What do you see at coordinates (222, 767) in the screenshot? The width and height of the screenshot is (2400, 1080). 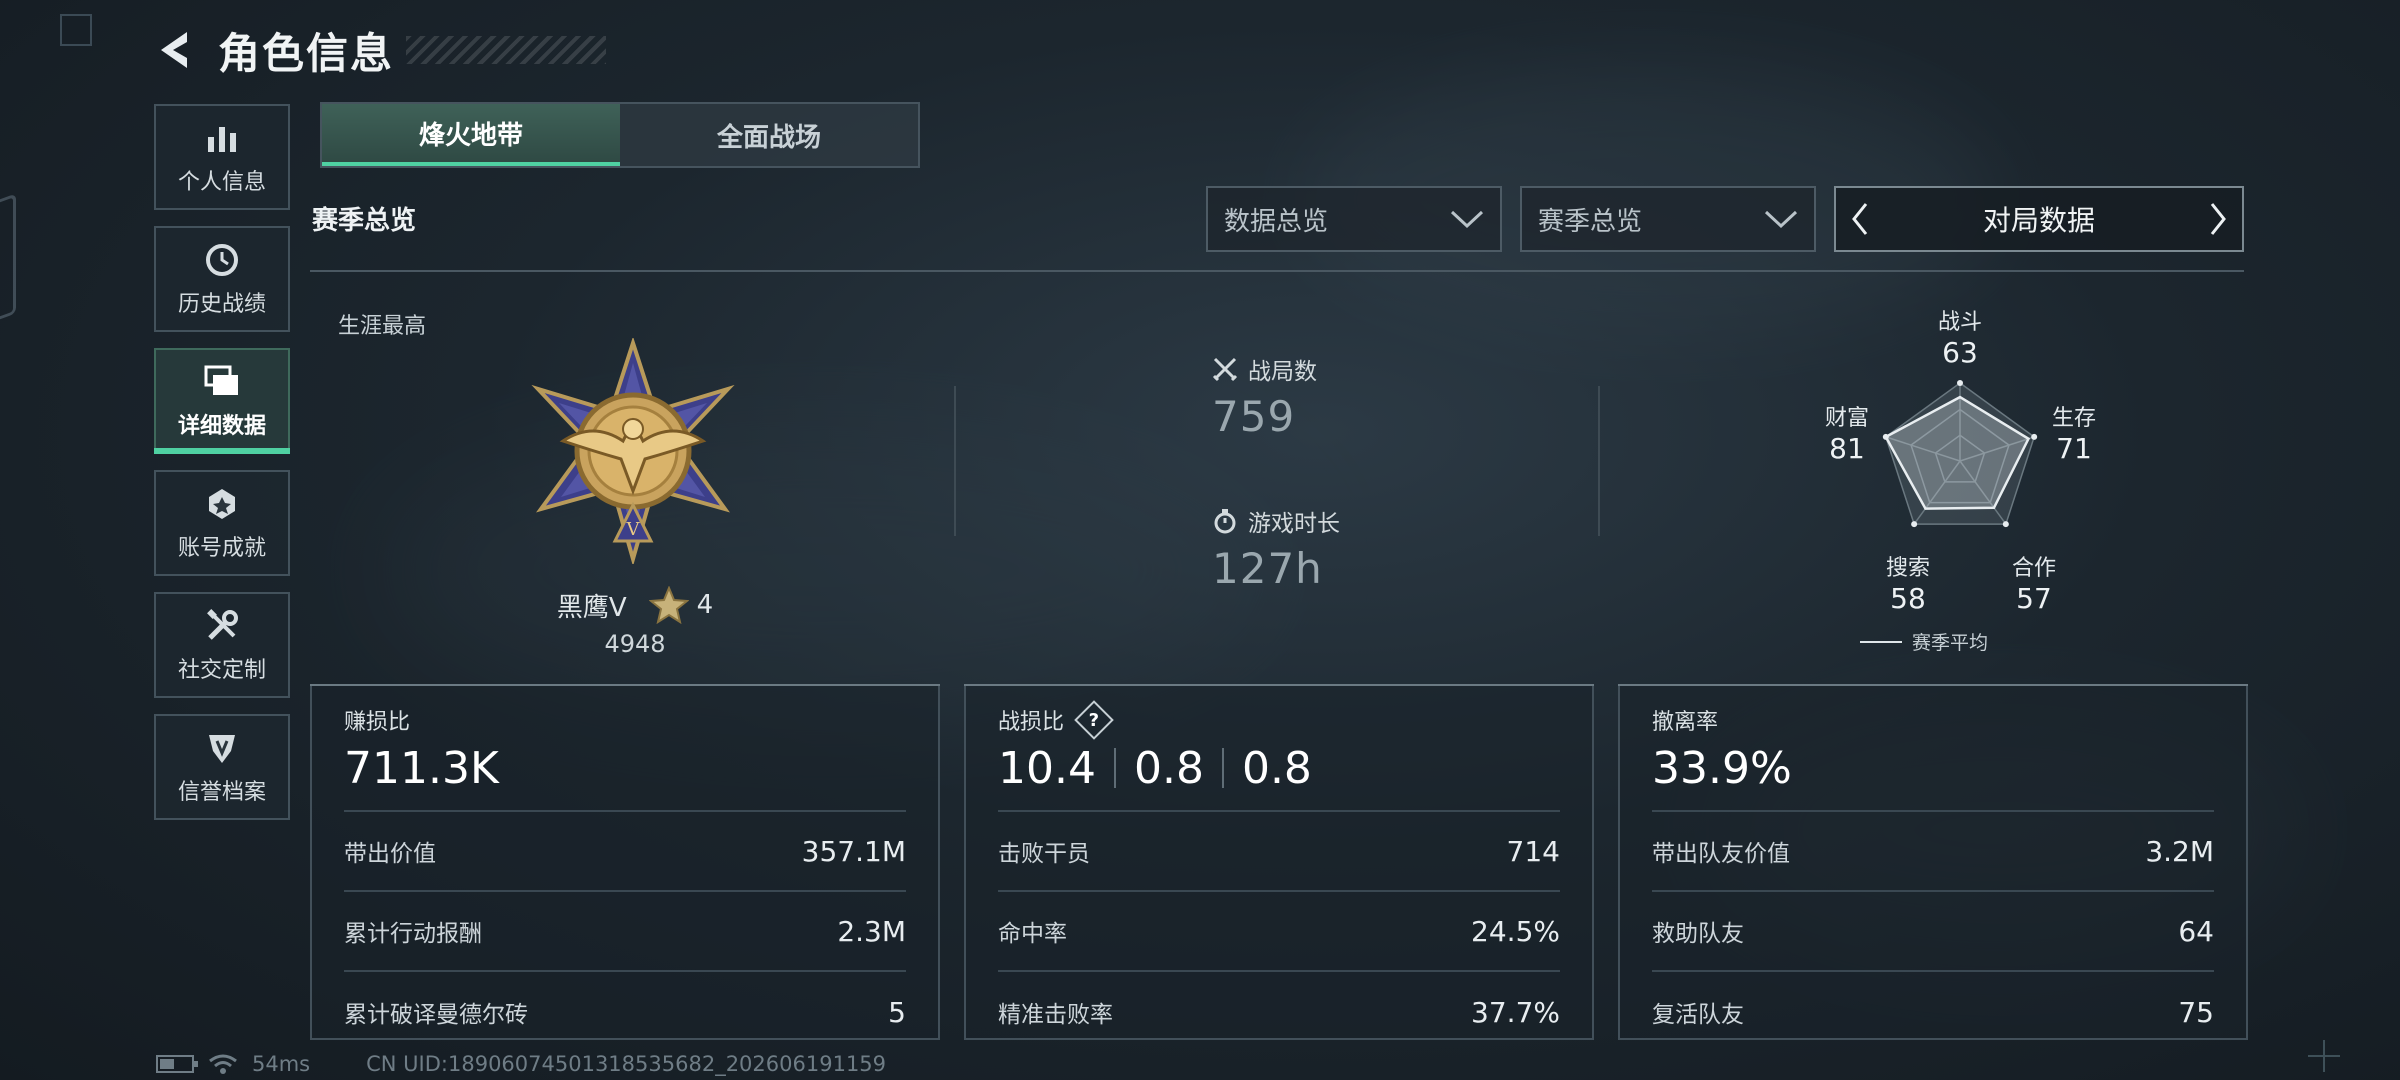 I see `nav-reputation: 信誉档案` at bounding box center [222, 767].